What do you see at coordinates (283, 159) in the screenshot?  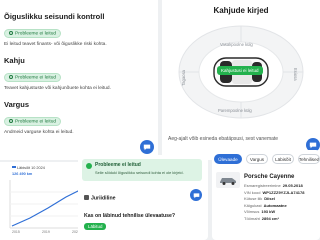 I see `tab-mileage: Läbisõit` at bounding box center [283, 159].